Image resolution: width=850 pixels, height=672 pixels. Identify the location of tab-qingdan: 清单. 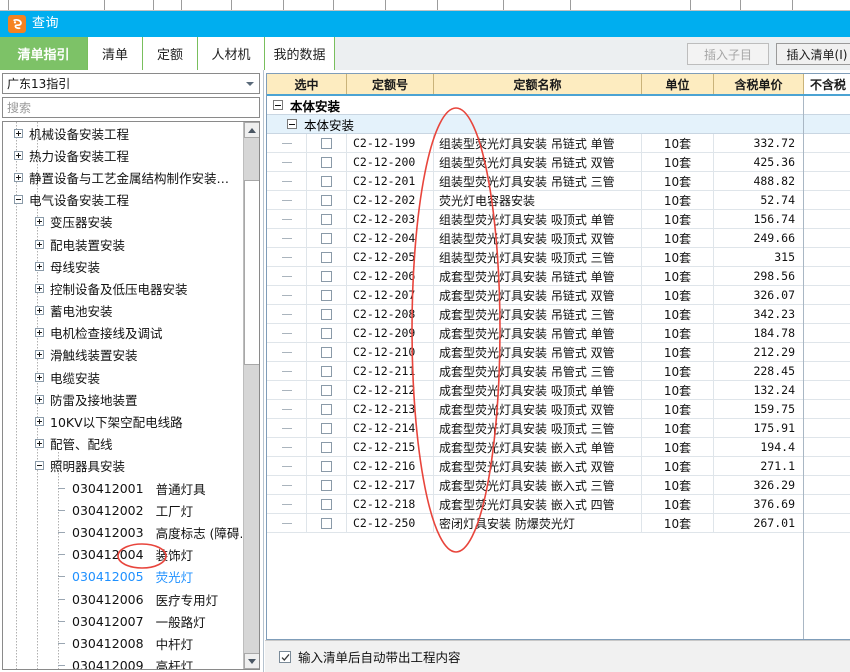
(115, 53).